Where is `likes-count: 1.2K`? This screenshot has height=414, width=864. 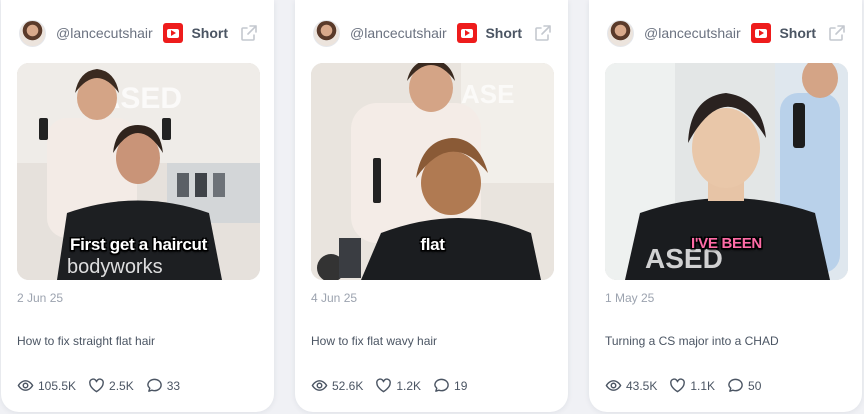 likes-count: 1.2K is located at coordinates (409, 385).